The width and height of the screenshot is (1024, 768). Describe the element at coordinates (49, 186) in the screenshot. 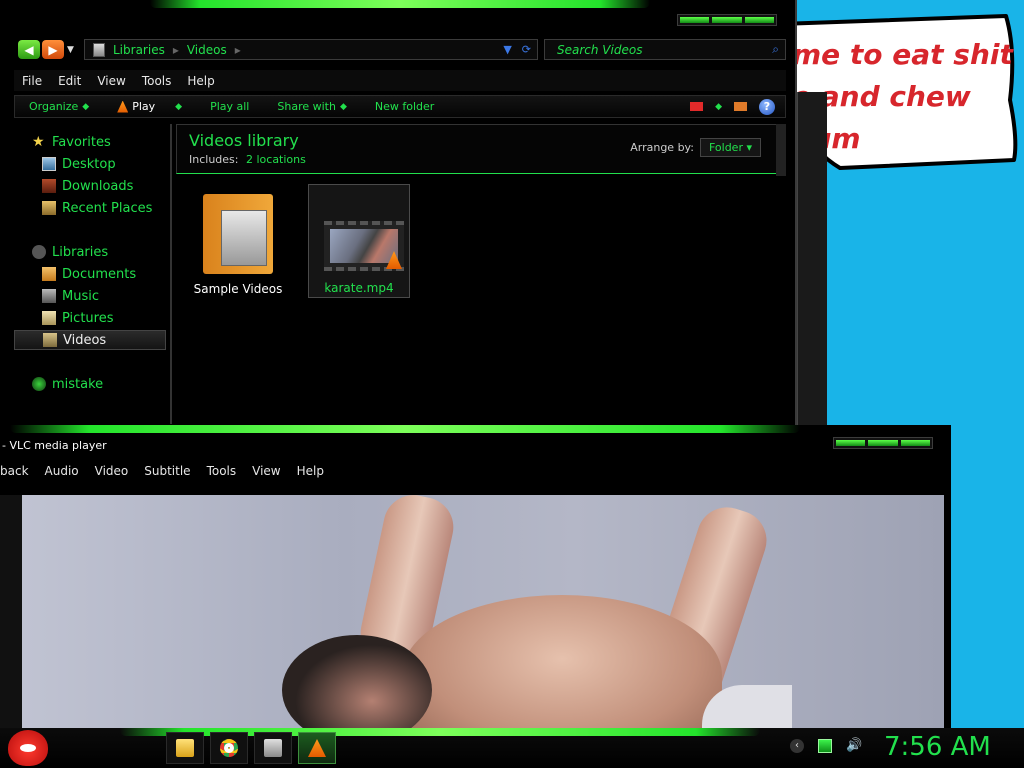

I see `downloads-icon` at that location.